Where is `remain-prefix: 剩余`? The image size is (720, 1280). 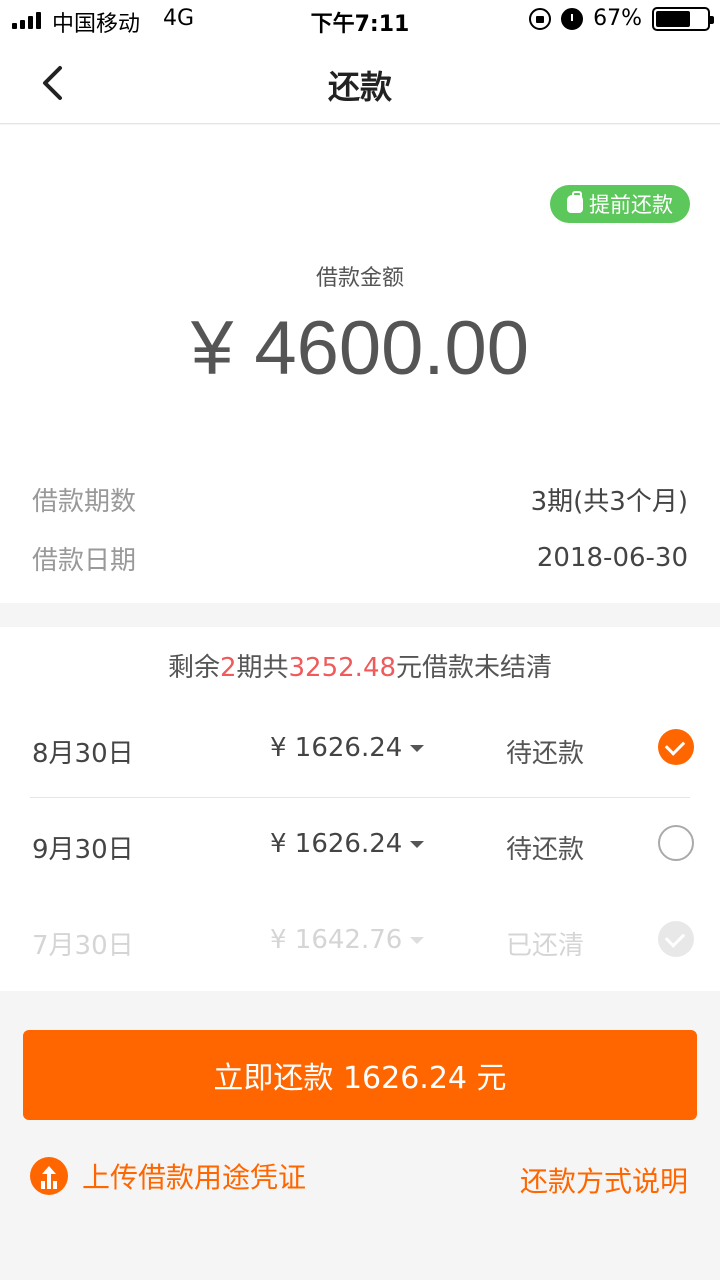
remain-prefix: 剩余 is located at coordinates (193, 668).